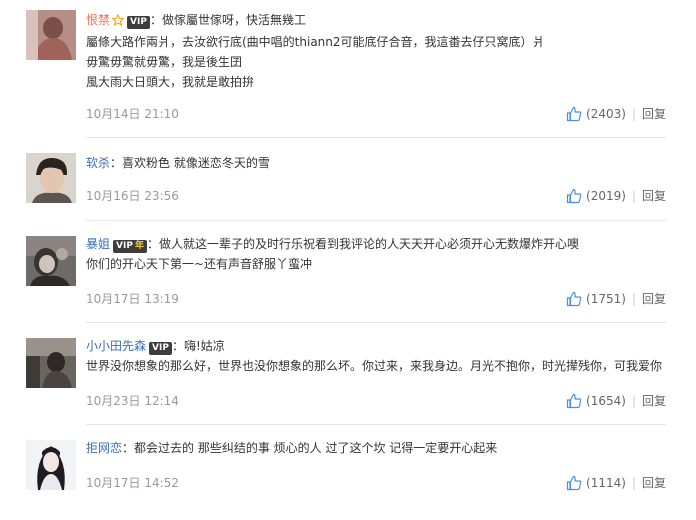 This screenshot has height=520, width=696. What do you see at coordinates (227, 20) in the screenshot?
I see `comment-text: ：做傢屬世傢呀，快活無幾工` at bounding box center [227, 20].